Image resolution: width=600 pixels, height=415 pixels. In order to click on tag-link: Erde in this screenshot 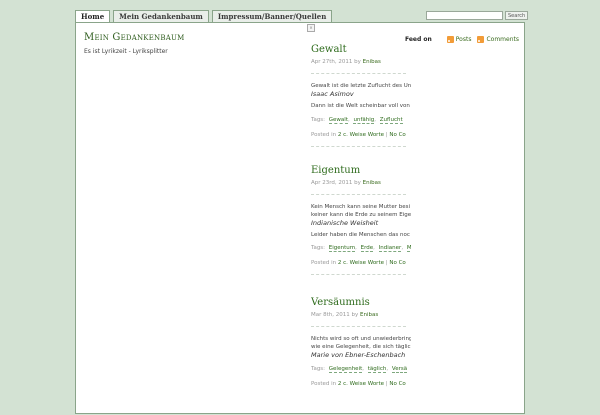, I will do `click(367, 248)`.